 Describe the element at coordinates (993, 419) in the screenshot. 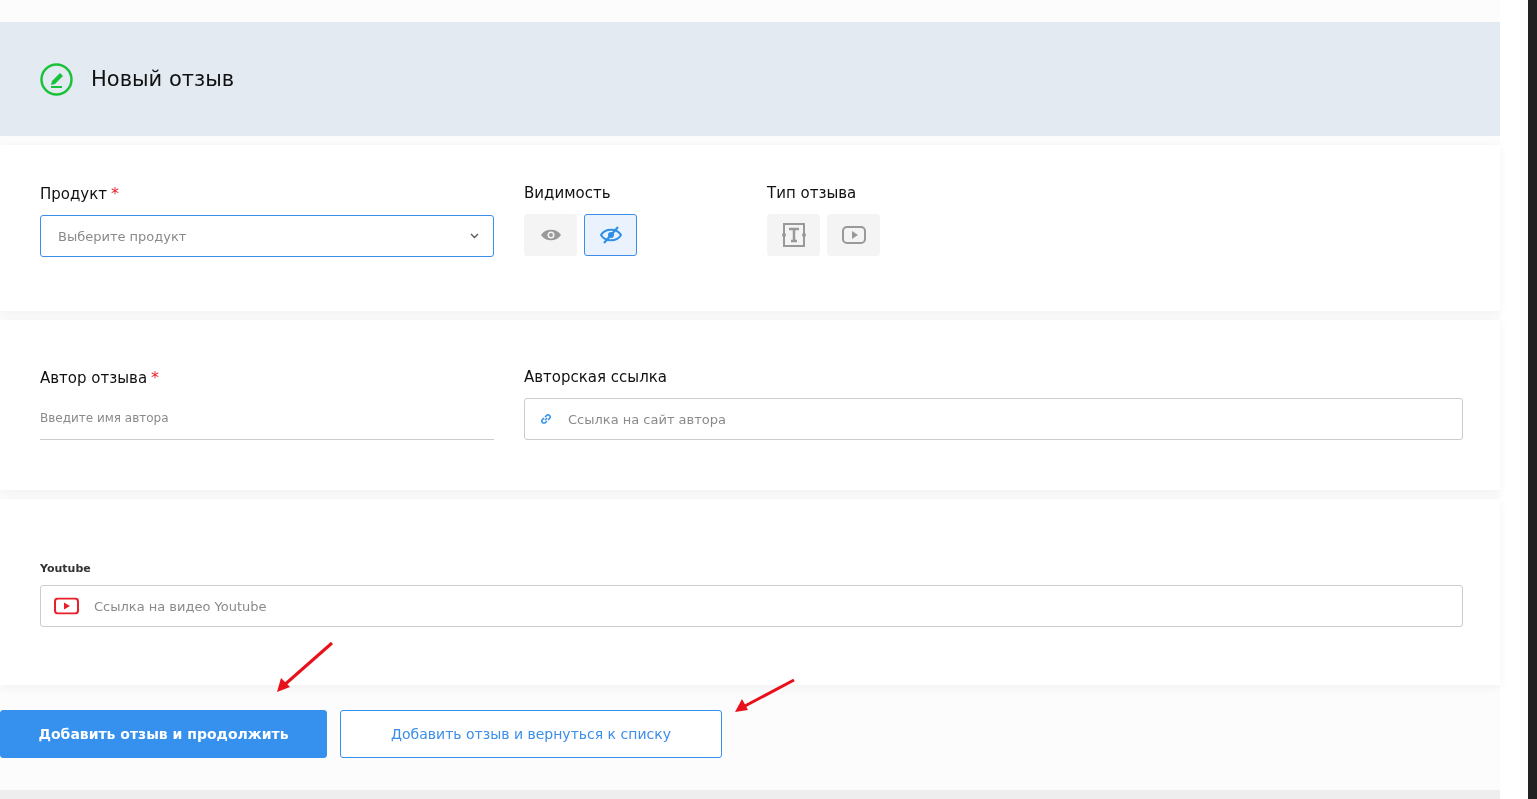

I see `author-link-field: Ссылка на сайт автора` at that location.